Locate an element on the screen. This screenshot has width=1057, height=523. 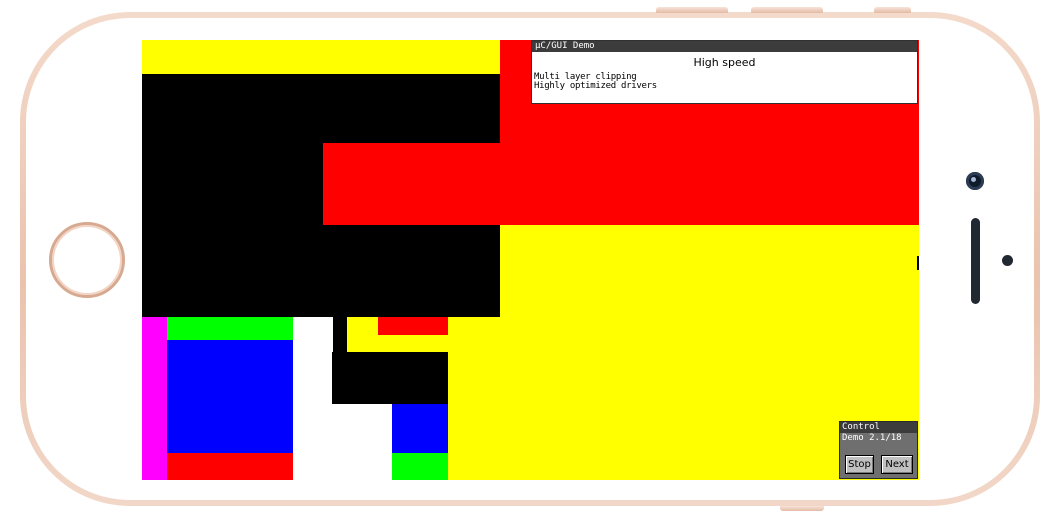
proximity-sensor is located at coordinates (1007, 260).